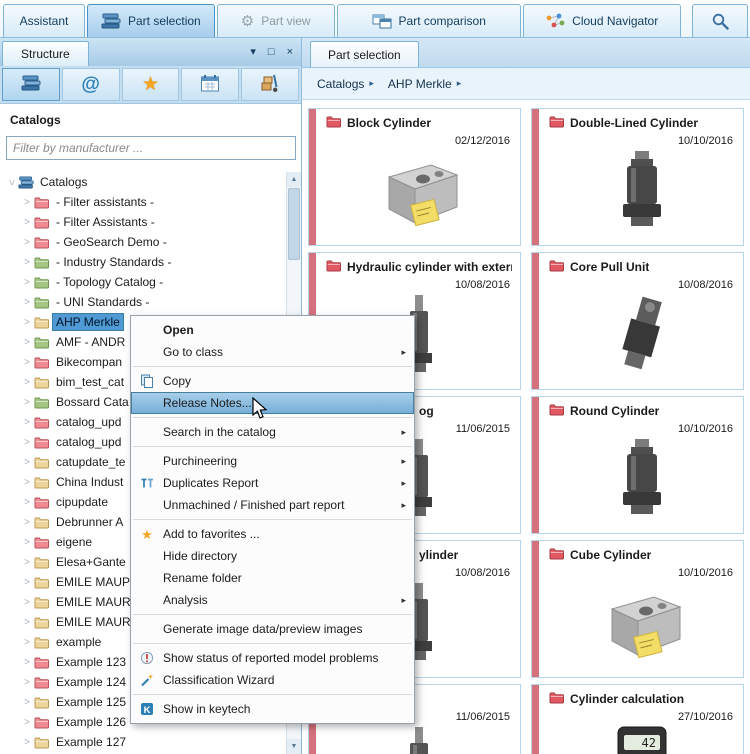 Image resolution: width=750 pixels, height=754 pixels. Describe the element at coordinates (272, 352) in the screenshot. I see `menu-item-go-to-class: Go to class ▸` at that location.